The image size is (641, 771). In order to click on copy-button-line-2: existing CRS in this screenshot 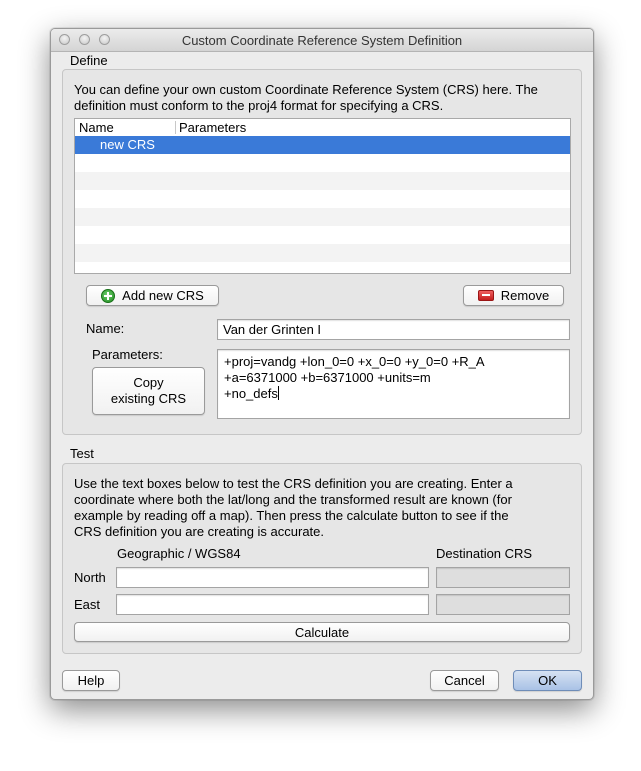, I will do `click(148, 398)`.